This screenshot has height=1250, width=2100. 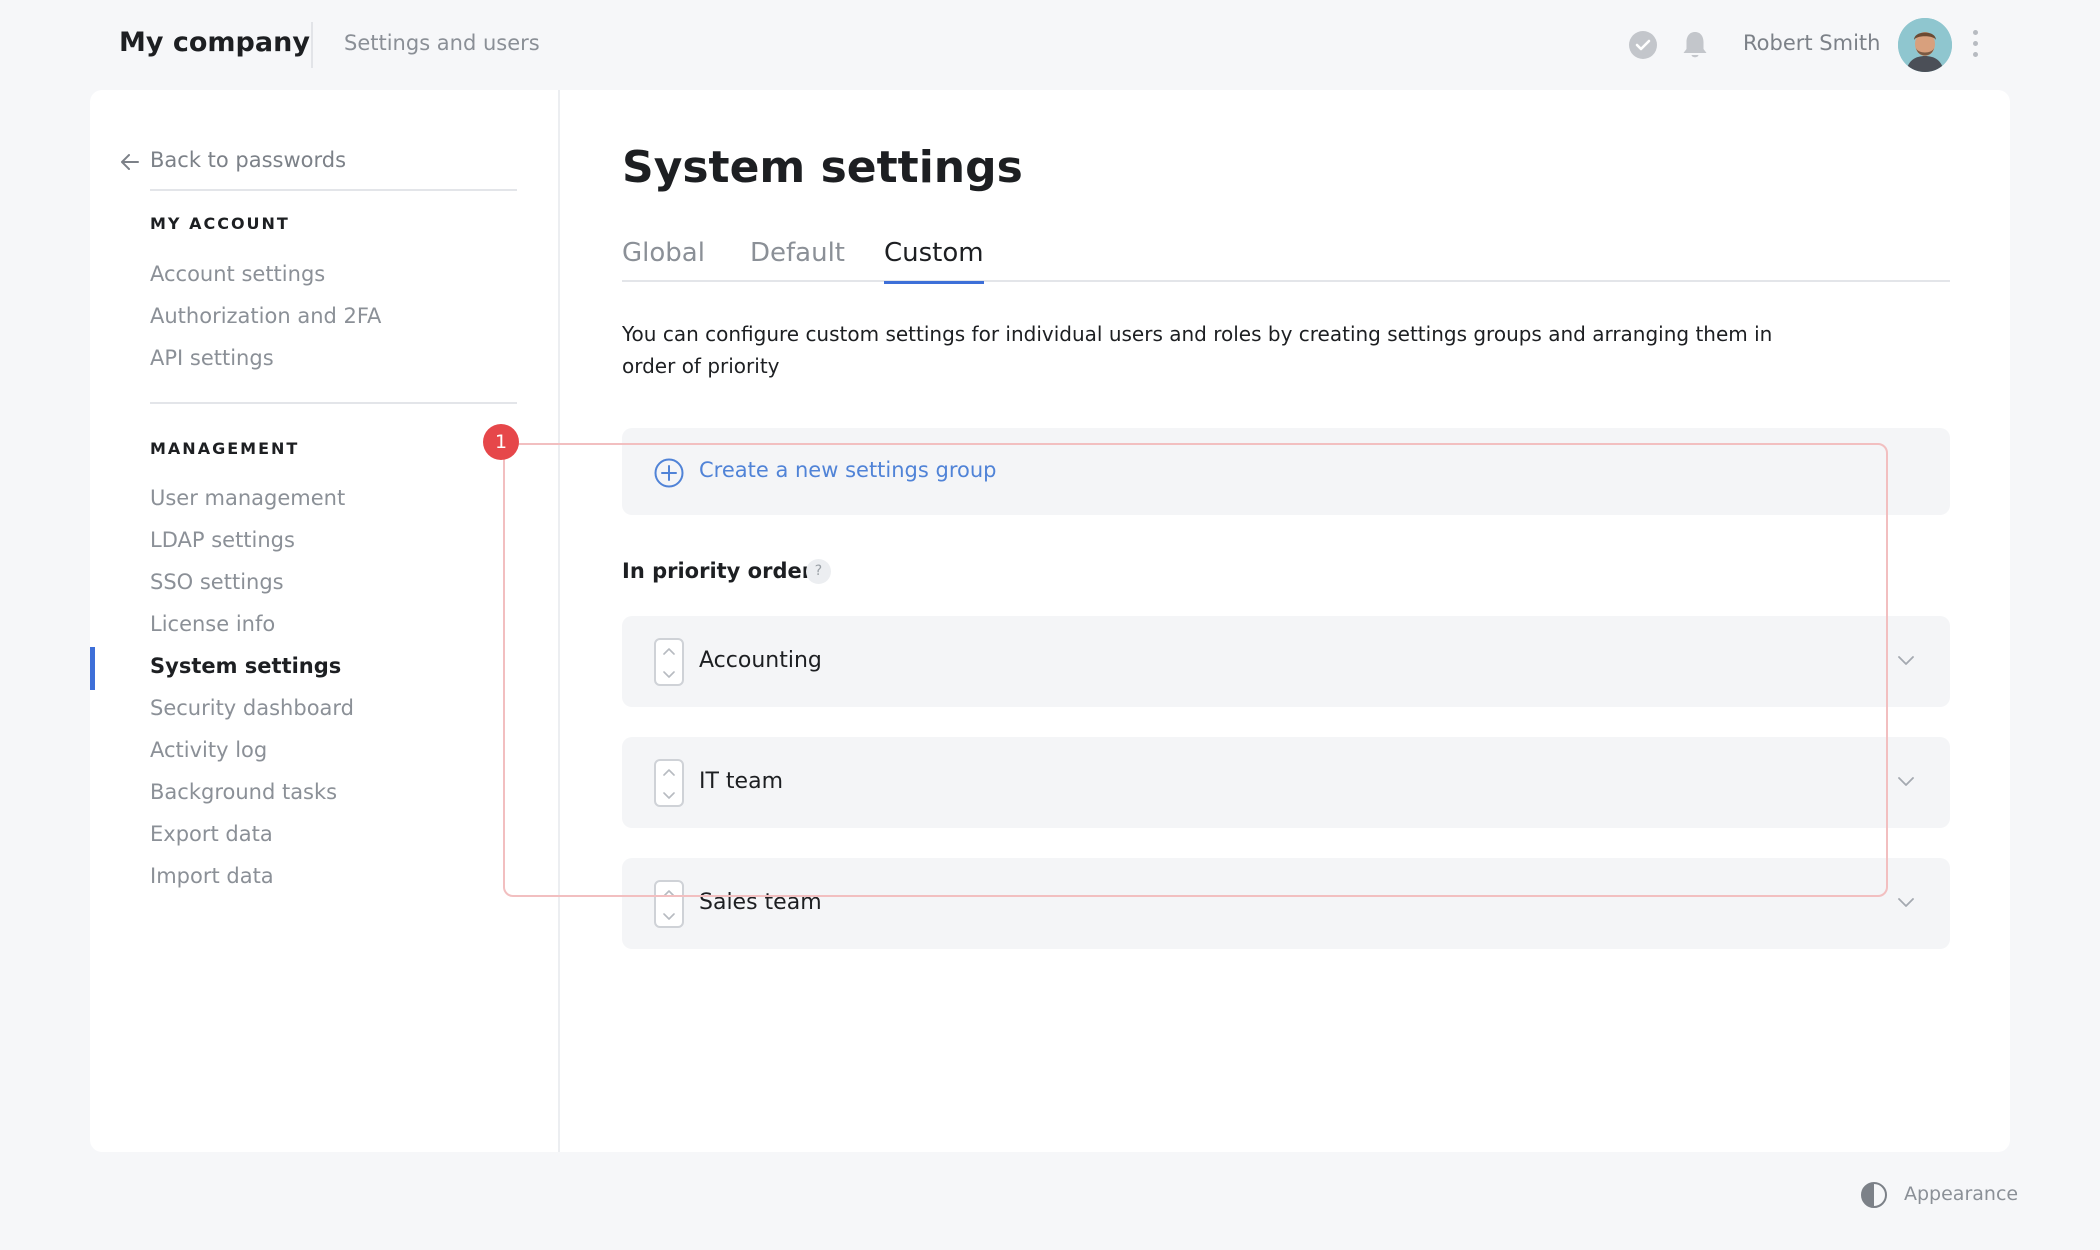 What do you see at coordinates (1975, 45) in the screenshot?
I see `more-vertical-icon` at bounding box center [1975, 45].